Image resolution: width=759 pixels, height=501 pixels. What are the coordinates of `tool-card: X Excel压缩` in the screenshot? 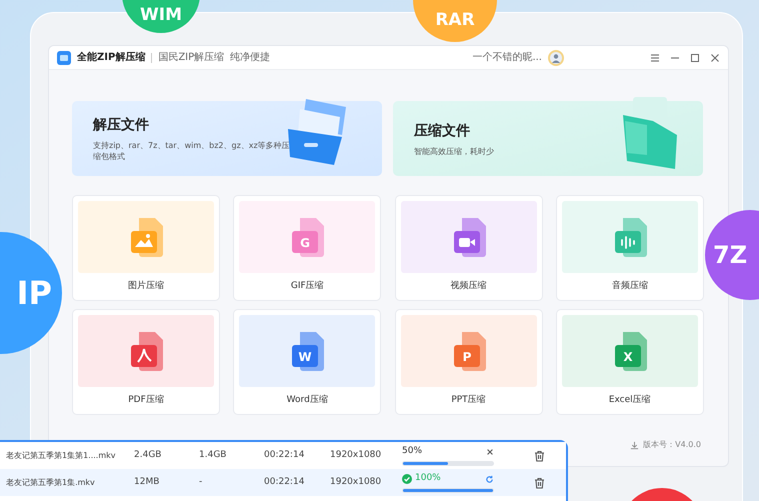 It's located at (630, 362).